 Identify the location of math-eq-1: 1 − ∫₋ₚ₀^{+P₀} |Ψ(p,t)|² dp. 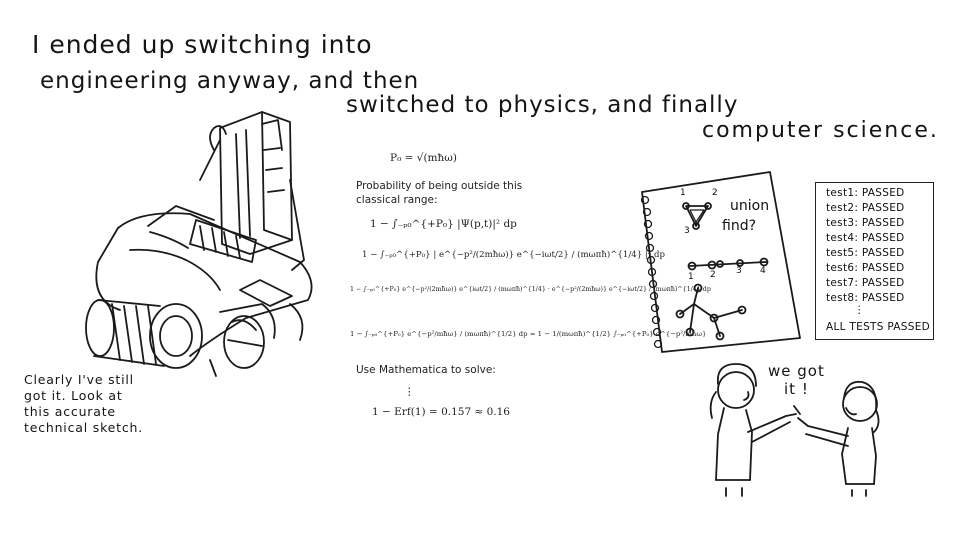
(443, 224).